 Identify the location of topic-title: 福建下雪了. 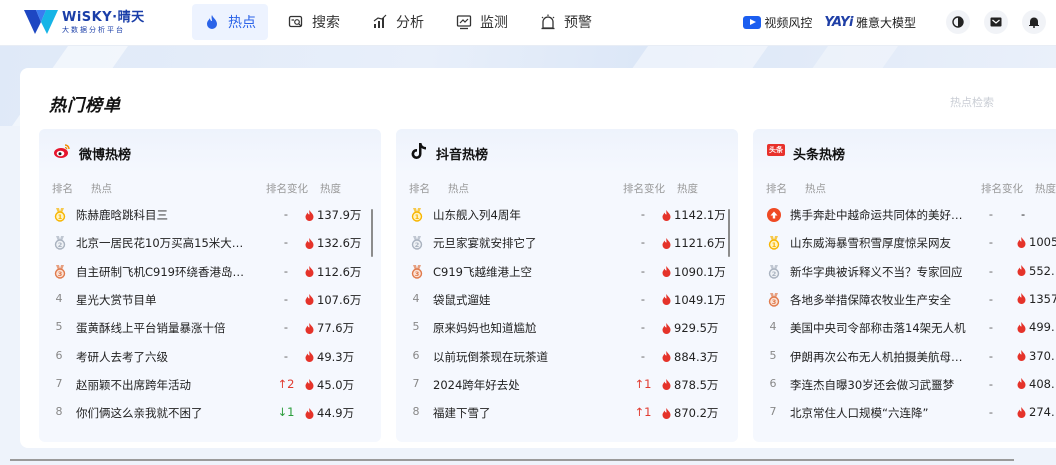
(520, 413).